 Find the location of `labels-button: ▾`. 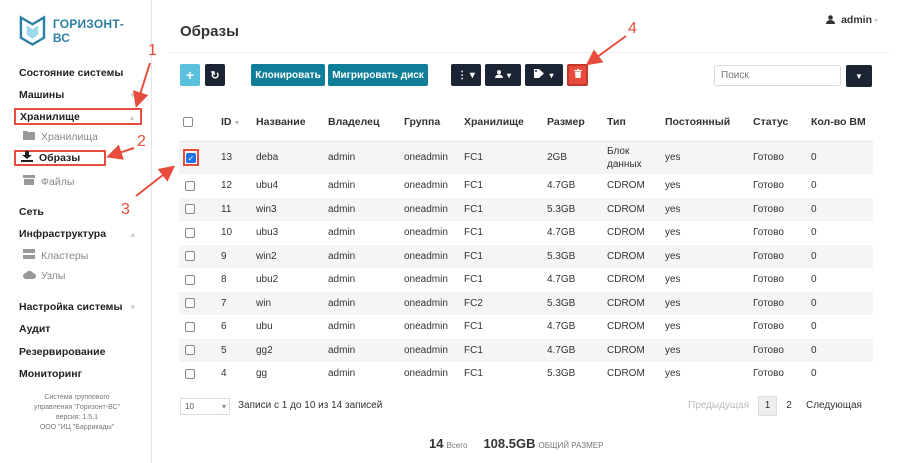

labels-button: ▾ is located at coordinates (544, 75).